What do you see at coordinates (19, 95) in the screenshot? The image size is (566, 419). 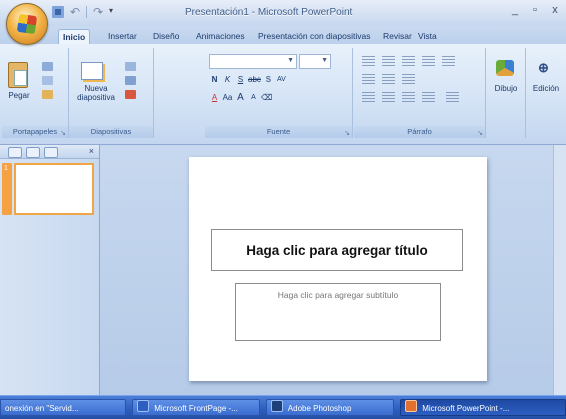 I see `paste-button: Pegar` at bounding box center [19, 95].